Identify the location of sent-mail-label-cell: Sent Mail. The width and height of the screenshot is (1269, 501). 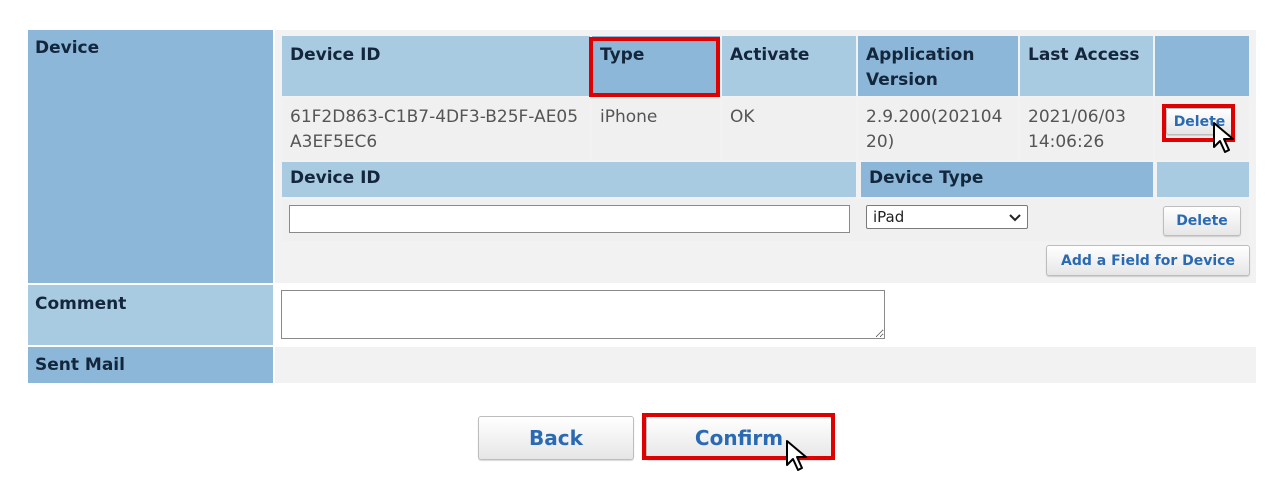
(150, 365).